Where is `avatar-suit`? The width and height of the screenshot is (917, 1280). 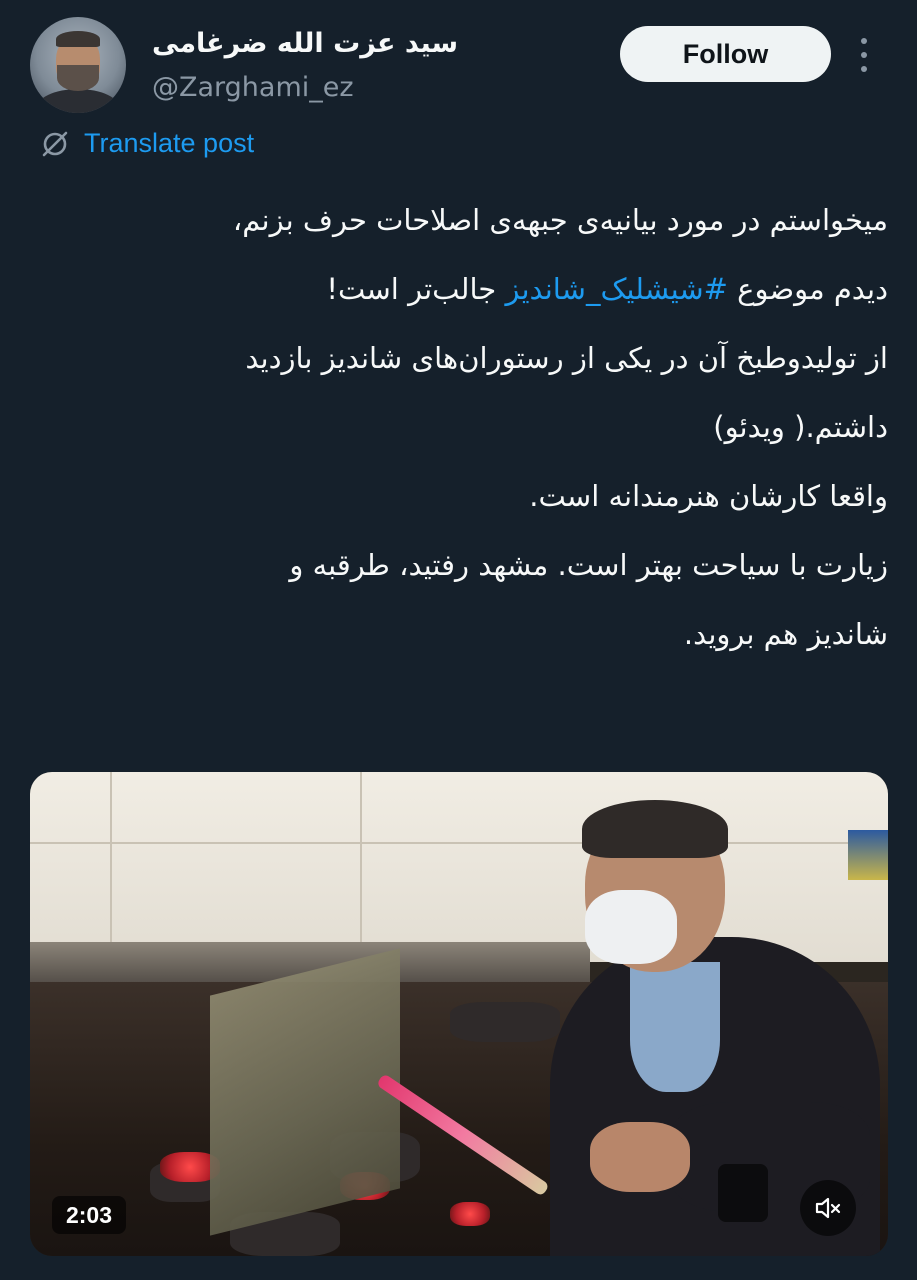
avatar-suit is located at coordinates (78, 101).